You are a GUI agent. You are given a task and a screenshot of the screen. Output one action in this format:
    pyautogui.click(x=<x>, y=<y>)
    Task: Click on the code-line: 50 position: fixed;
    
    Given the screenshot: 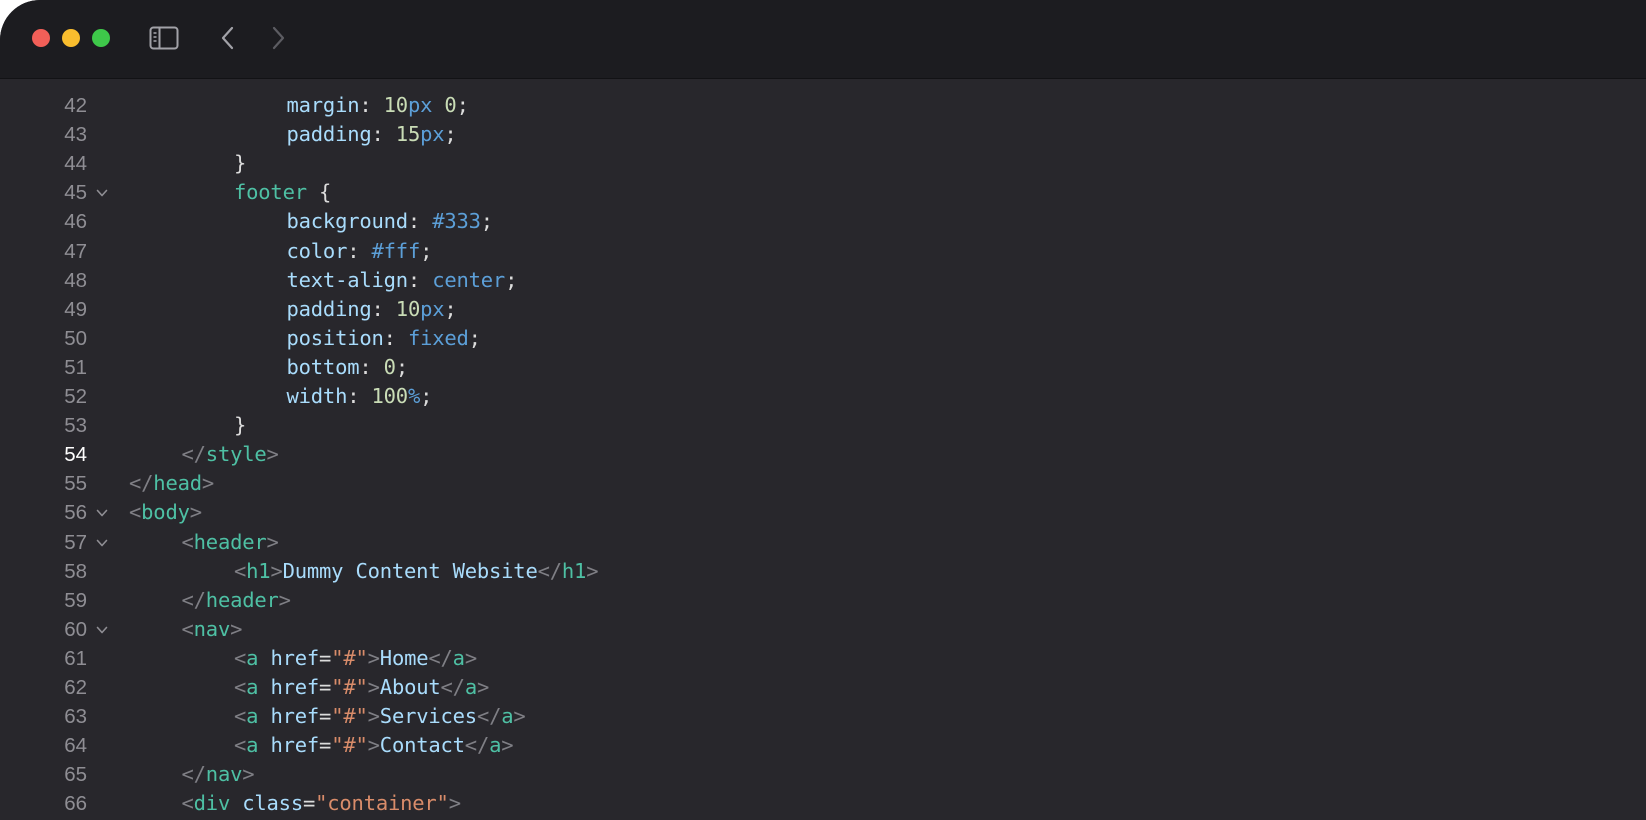 What is the action you would take?
    pyautogui.click(x=823, y=338)
    